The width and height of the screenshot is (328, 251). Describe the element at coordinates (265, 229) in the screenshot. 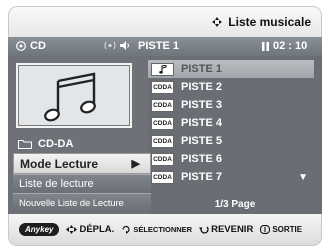

I see `exit-icon` at that location.